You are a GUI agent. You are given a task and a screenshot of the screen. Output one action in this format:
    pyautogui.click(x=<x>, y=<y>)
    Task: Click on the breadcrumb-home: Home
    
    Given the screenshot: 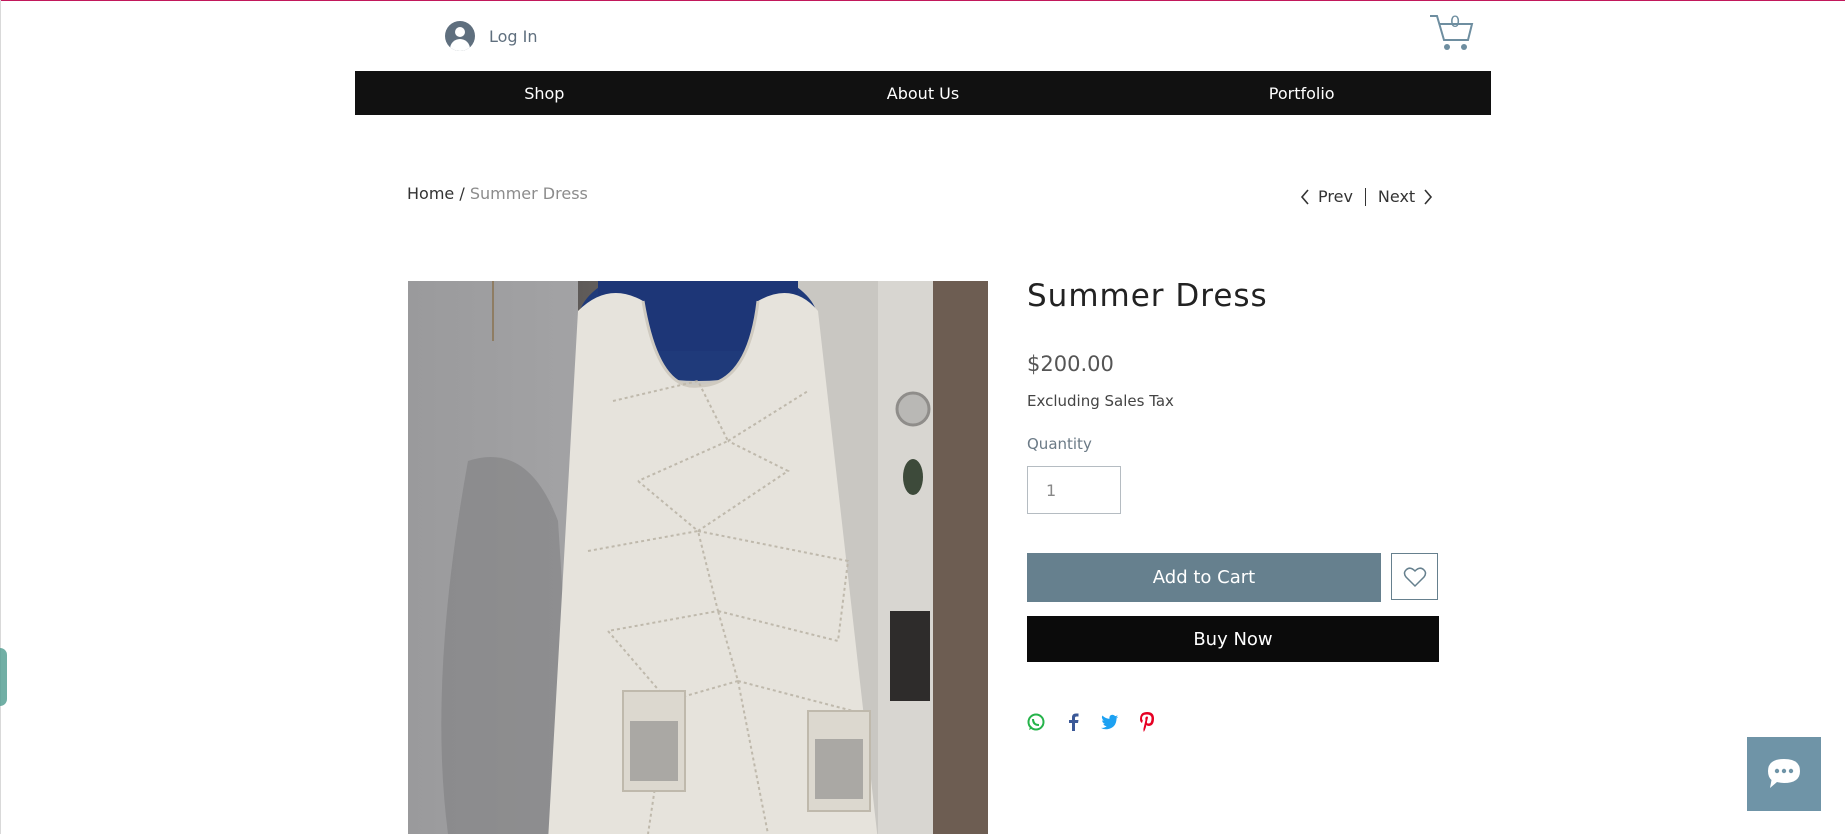 What is the action you would take?
    pyautogui.click(x=430, y=193)
    